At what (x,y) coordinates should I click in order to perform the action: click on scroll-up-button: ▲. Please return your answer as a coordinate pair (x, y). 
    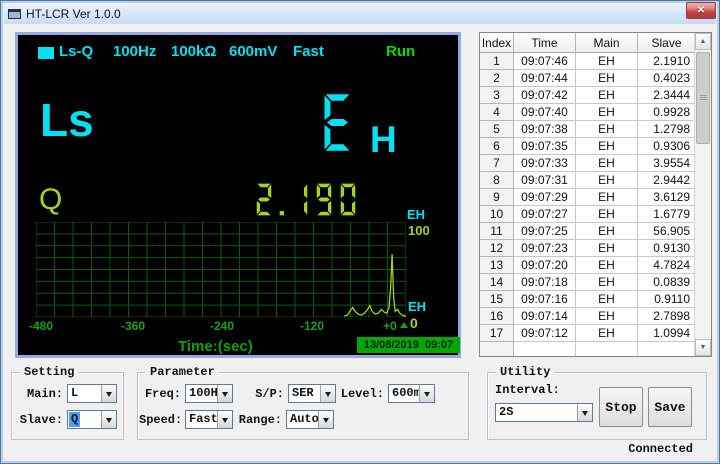
    Looking at the image, I should click on (703, 41).